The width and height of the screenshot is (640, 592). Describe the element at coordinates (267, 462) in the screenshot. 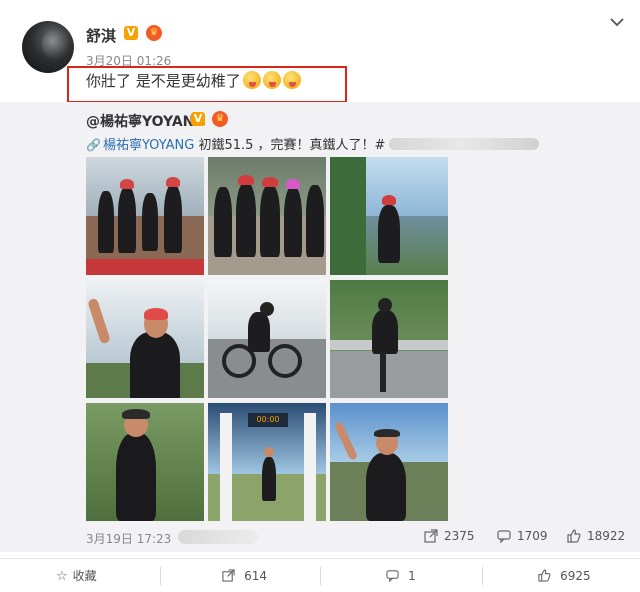

I see `photo-8: 00:00` at that location.